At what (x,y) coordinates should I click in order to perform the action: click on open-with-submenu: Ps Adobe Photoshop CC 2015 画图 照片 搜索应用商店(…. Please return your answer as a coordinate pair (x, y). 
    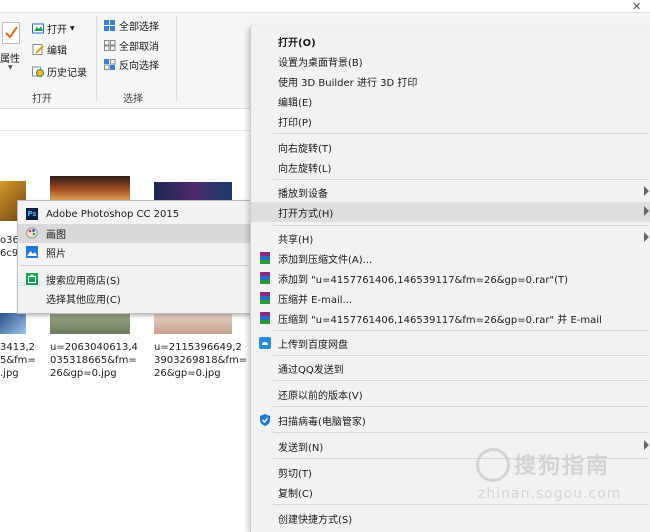
    Looking at the image, I should click on (134, 257).